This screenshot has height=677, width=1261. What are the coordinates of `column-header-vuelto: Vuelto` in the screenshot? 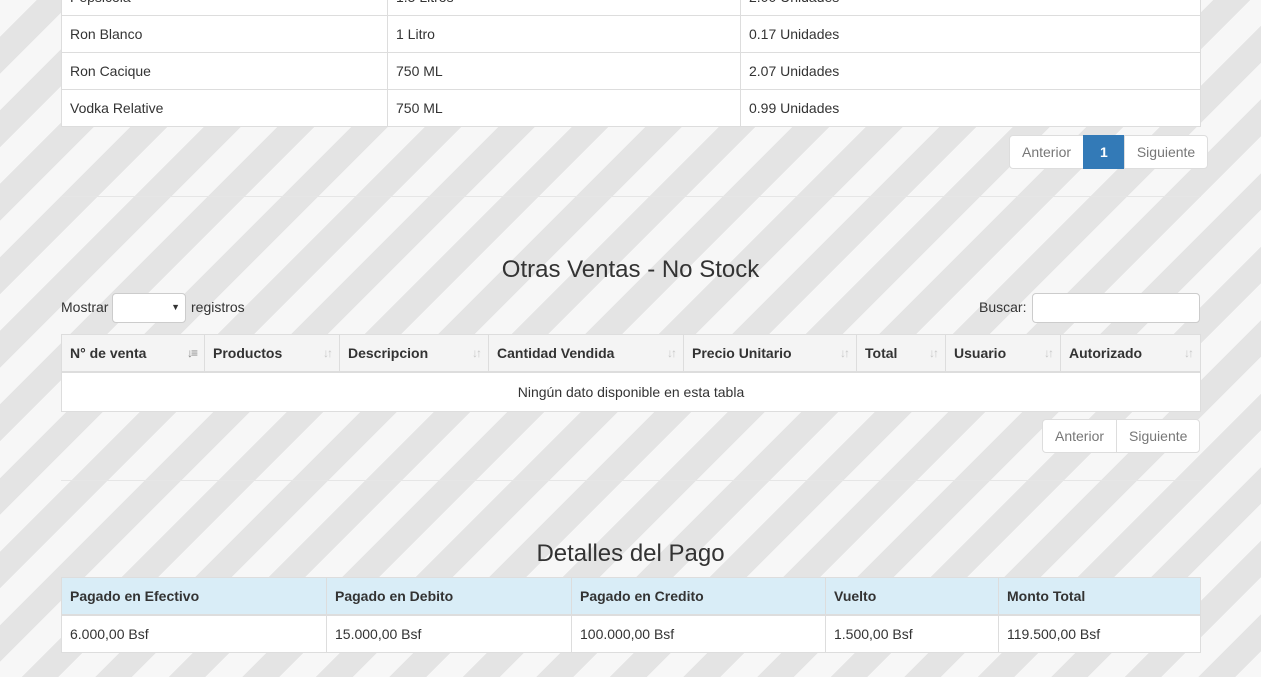 It's located at (912, 596).